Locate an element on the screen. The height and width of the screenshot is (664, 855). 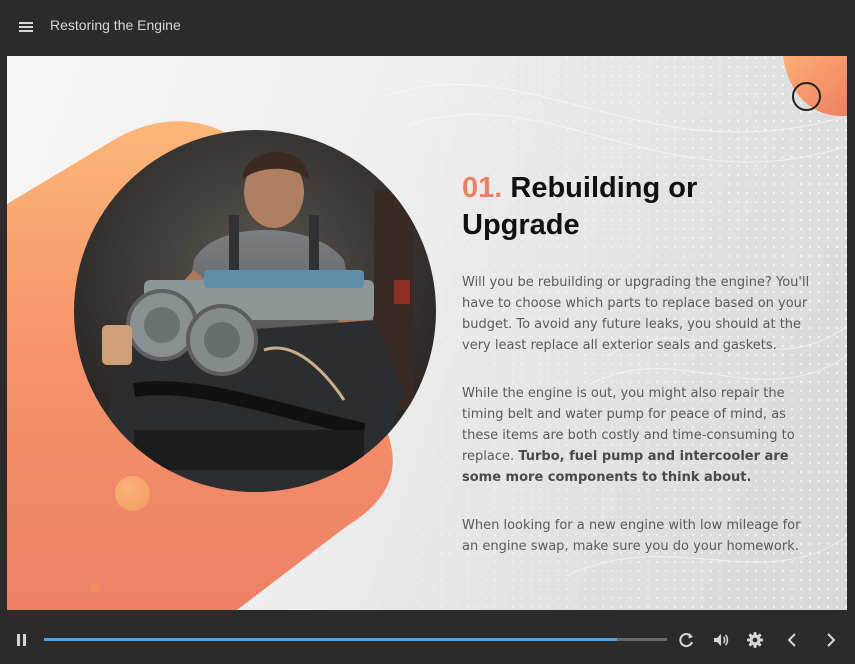
small-dot-decoration is located at coordinates (95, 587).